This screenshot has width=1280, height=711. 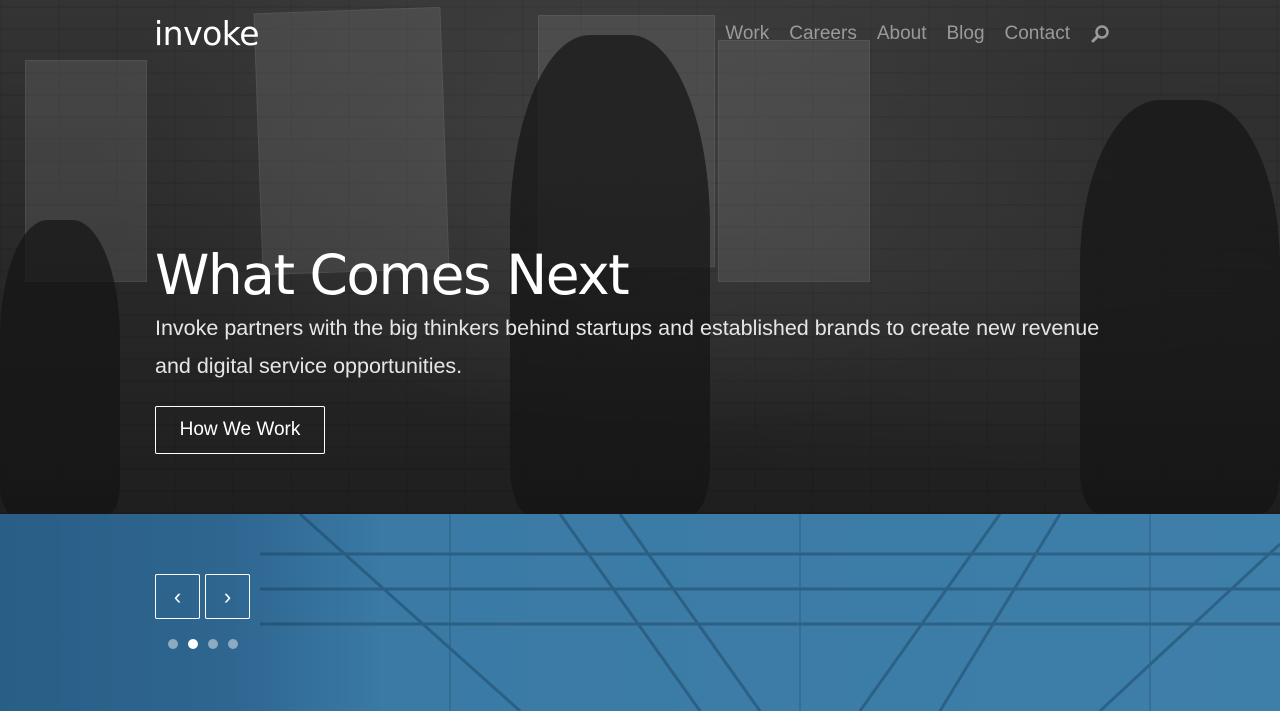 I want to click on main-nav: Work Careers About Blog Contact, so click(x=917, y=34).